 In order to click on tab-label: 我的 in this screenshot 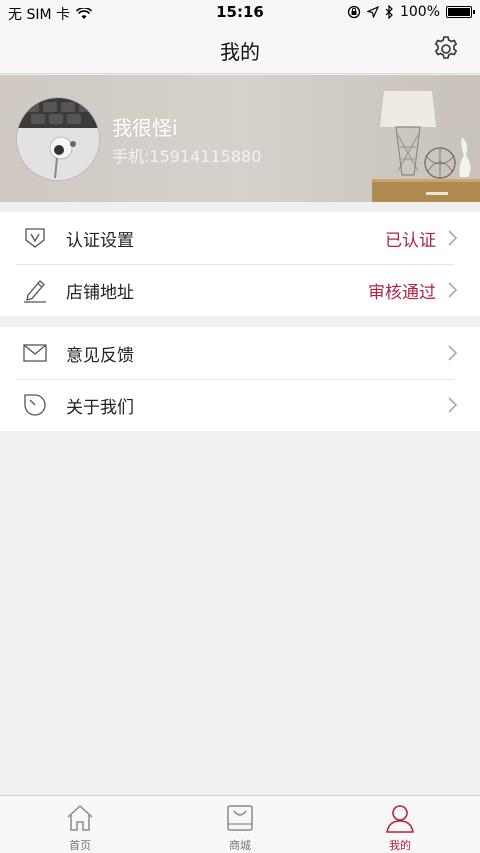, I will do `click(400, 845)`.